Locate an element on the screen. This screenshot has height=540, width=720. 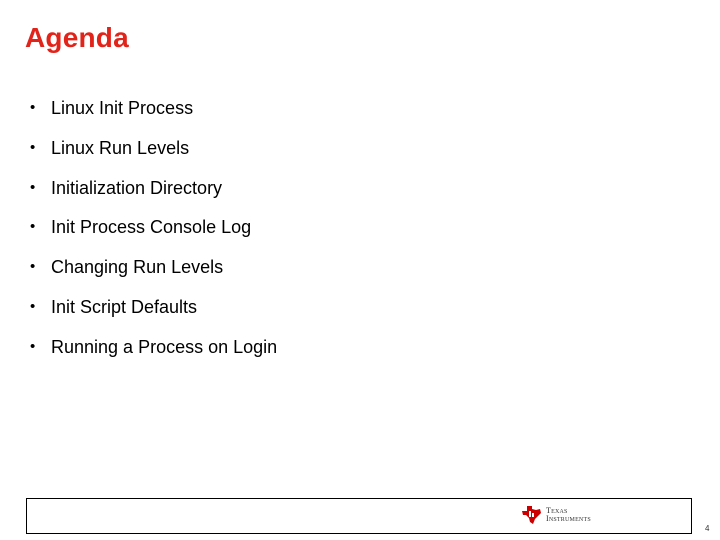
agenda-item-text: Init Script Defaults is located at coordinates (124, 306).